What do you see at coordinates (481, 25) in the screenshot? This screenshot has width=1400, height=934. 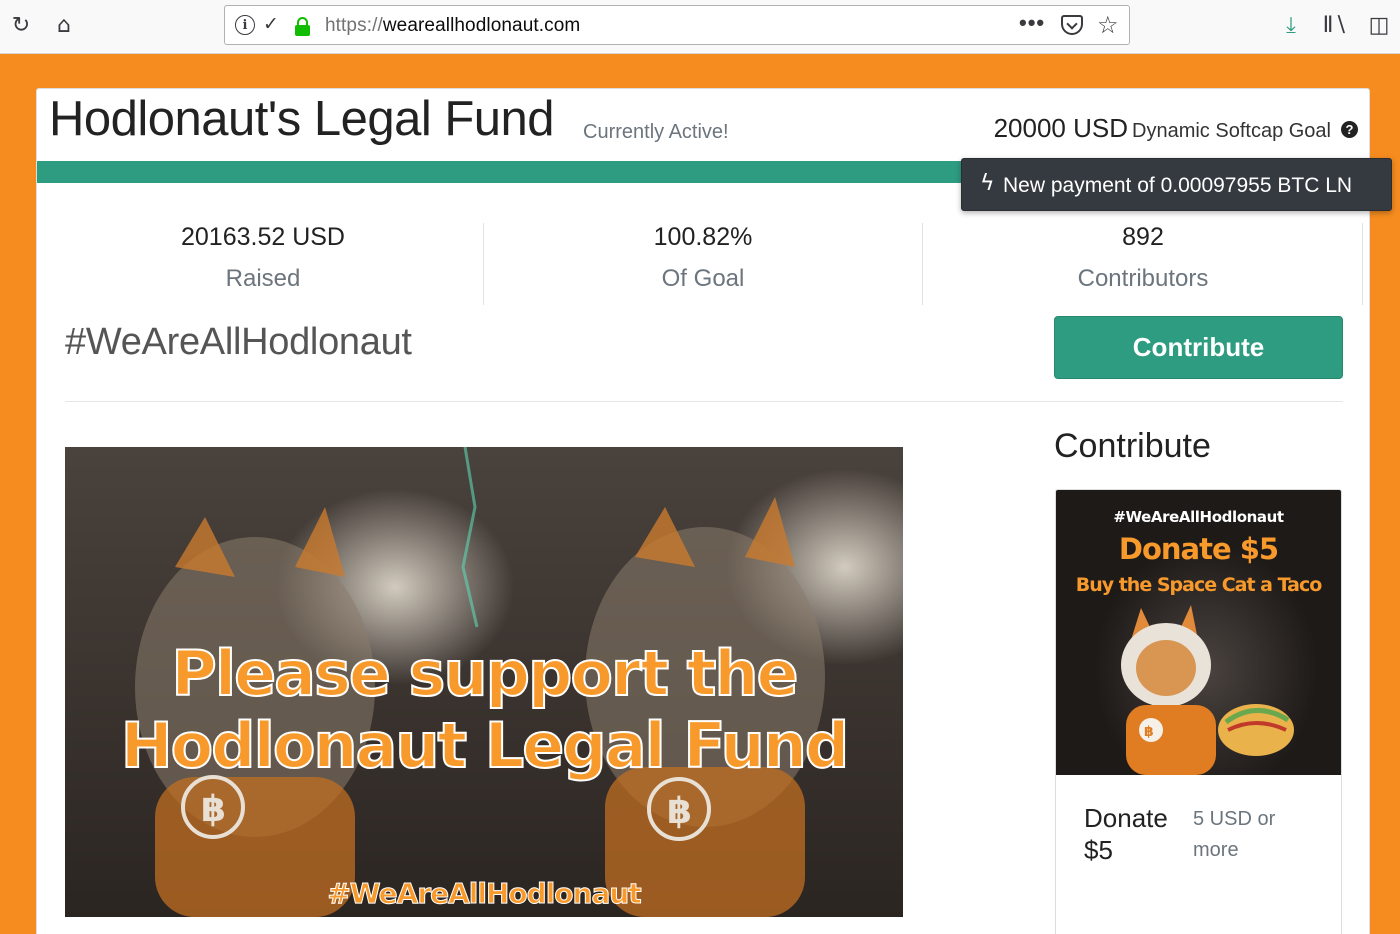 I see `url-host: weareallhodlonaut.com` at bounding box center [481, 25].